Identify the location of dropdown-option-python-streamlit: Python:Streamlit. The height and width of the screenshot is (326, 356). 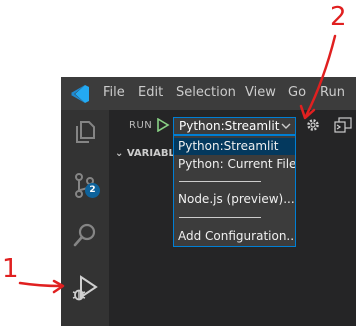
(234, 146).